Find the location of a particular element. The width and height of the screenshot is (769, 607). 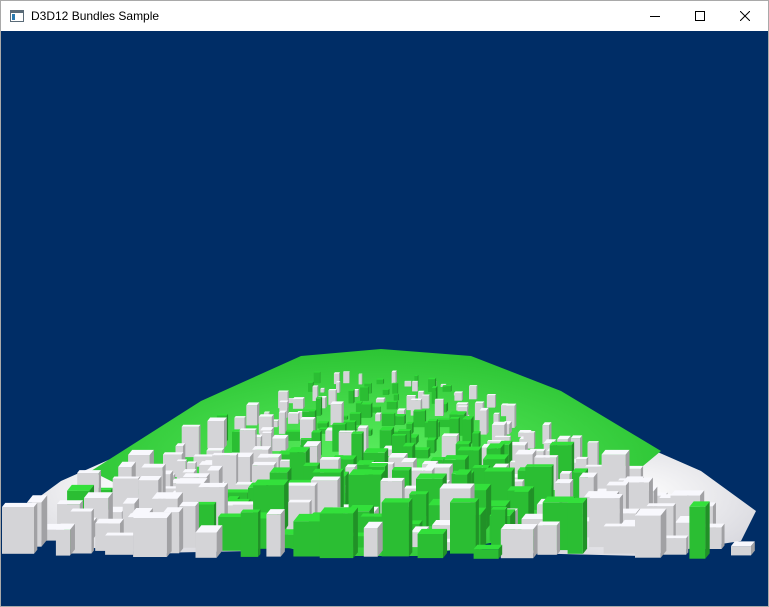

minimize-icon is located at coordinates (654, 16).